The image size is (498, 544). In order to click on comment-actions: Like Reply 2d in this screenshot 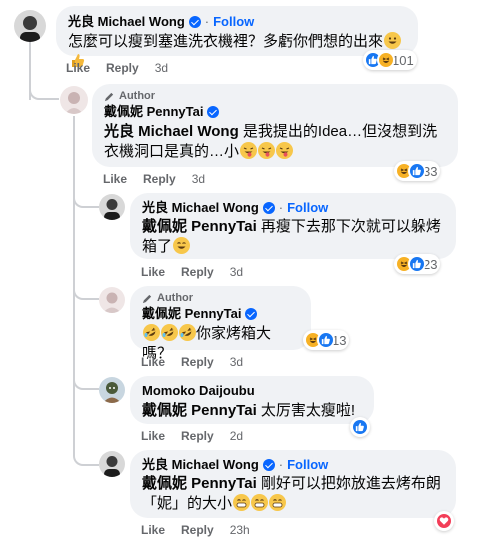, I will do `click(192, 436)`.